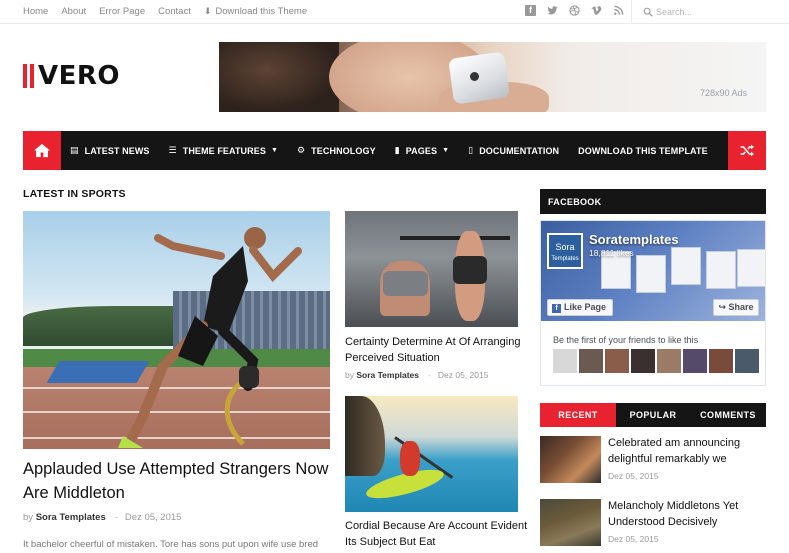 This screenshot has width=789, height=553. I want to click on mid-post-author-1: Sora Templates, so click(387, 375).